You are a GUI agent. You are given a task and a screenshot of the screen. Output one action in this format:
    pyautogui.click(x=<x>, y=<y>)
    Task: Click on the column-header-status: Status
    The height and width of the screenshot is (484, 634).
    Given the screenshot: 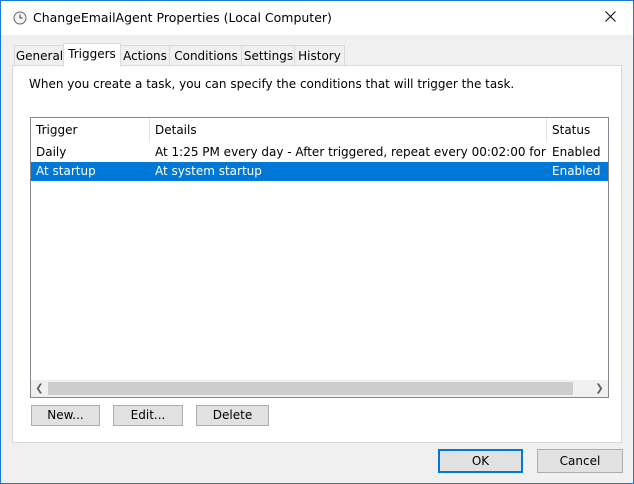 What is the action you would take?
    pyautogui.click(x=577, y=130)
    